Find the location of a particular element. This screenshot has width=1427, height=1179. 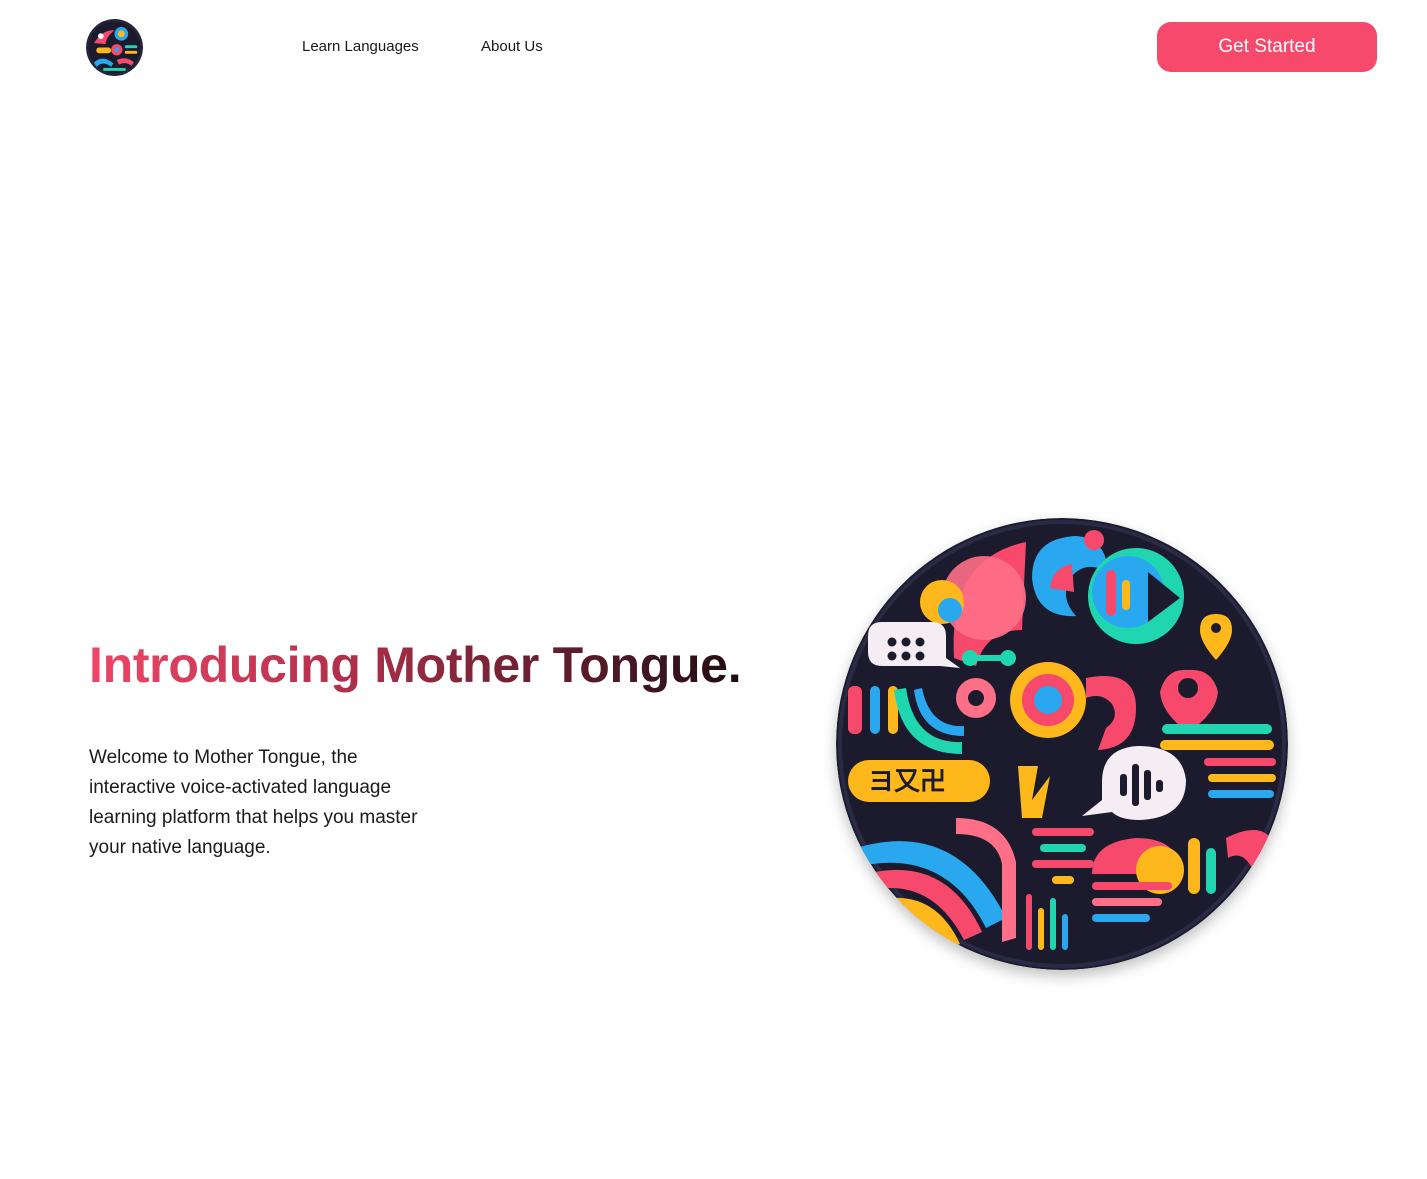

mosaic-graphic: ヨ又卍 is located at coordinates (1062, 744).